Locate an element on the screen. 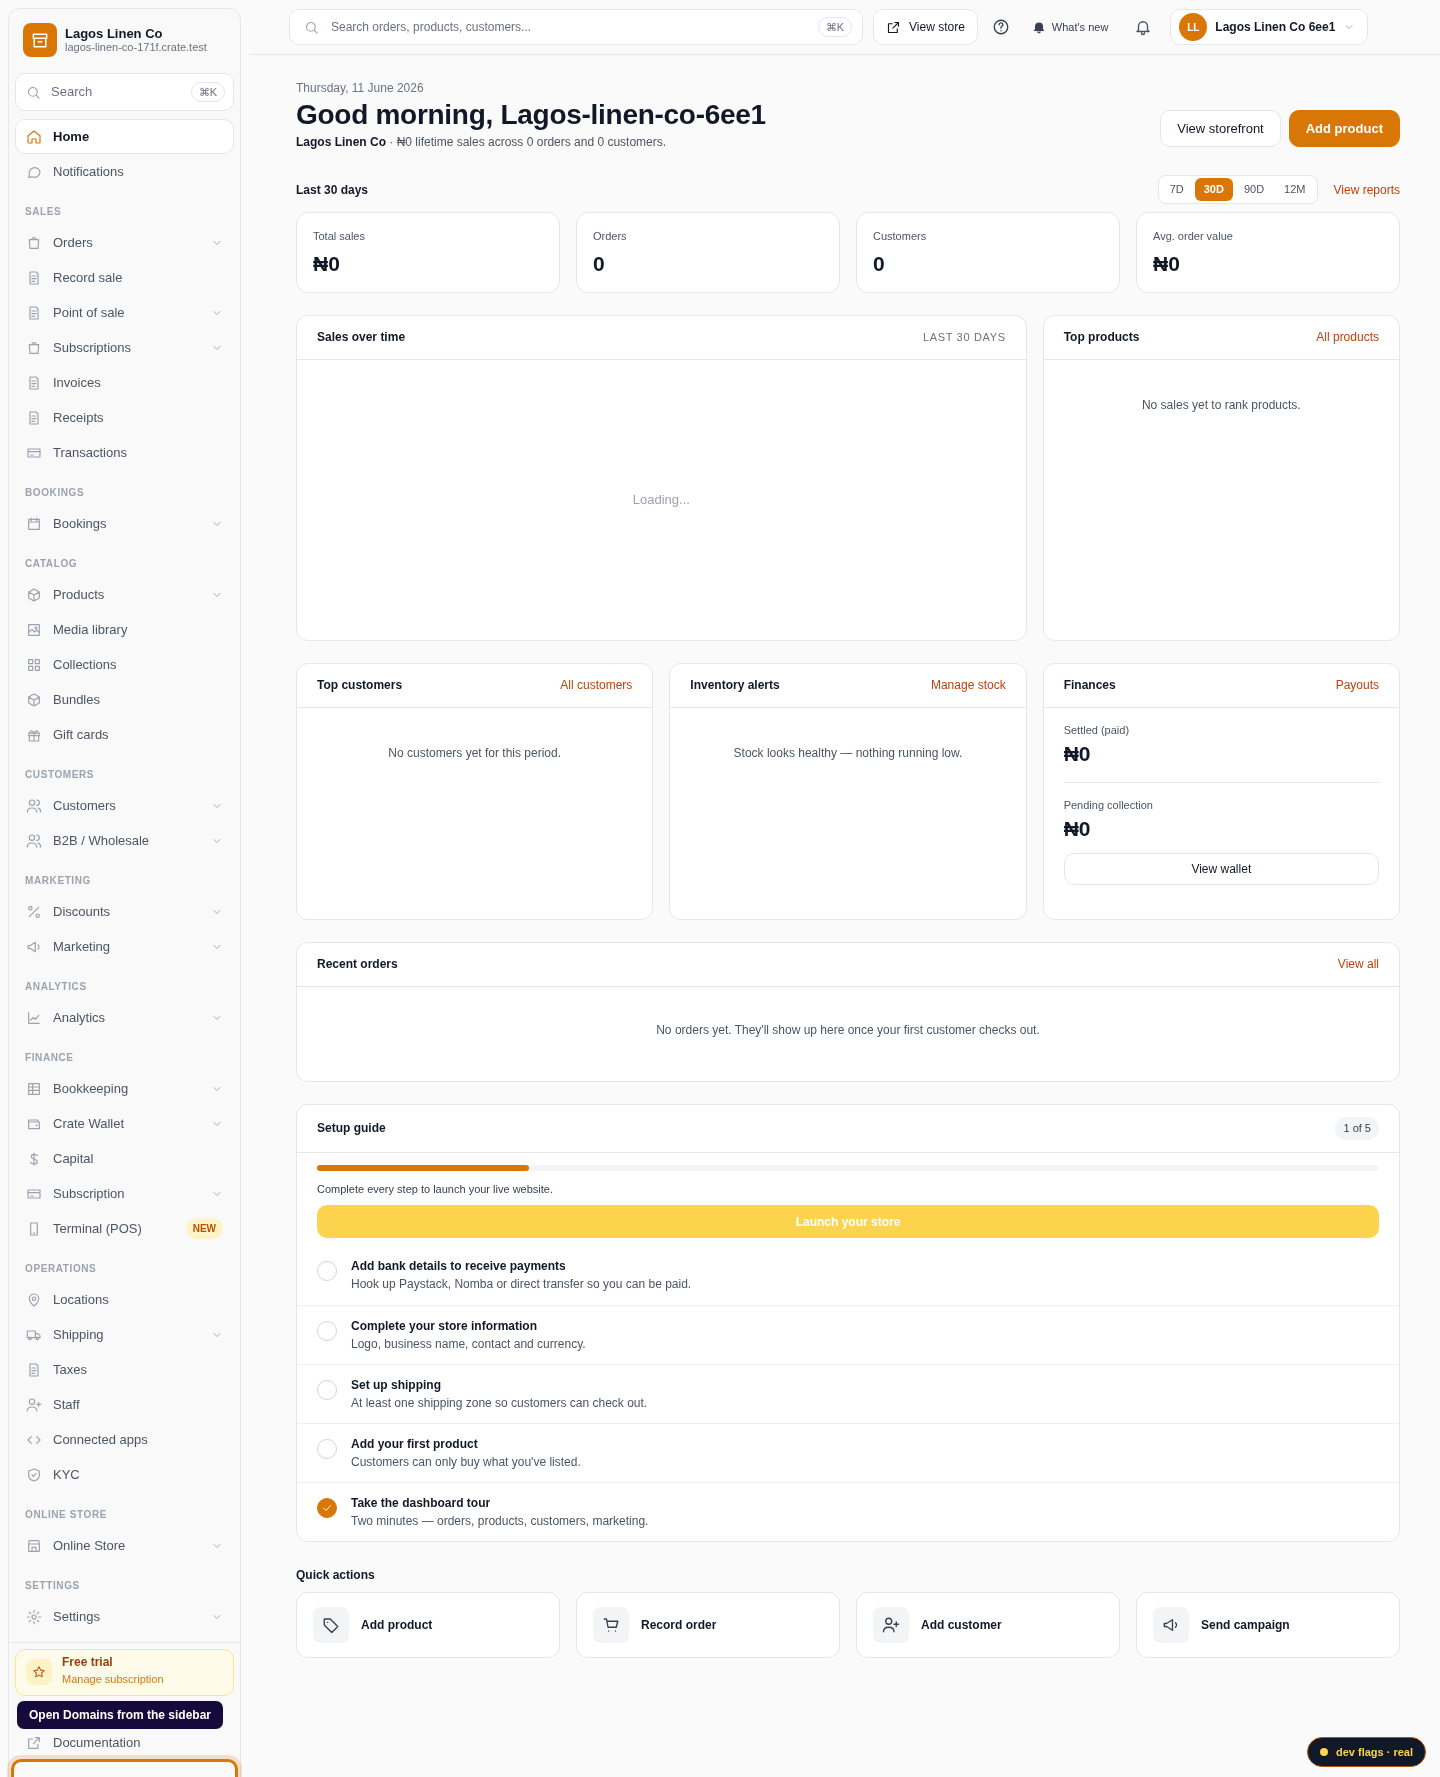 This screenshot has width=1440, height=1777. storefront-icon is located at coordinates (34, 1545).